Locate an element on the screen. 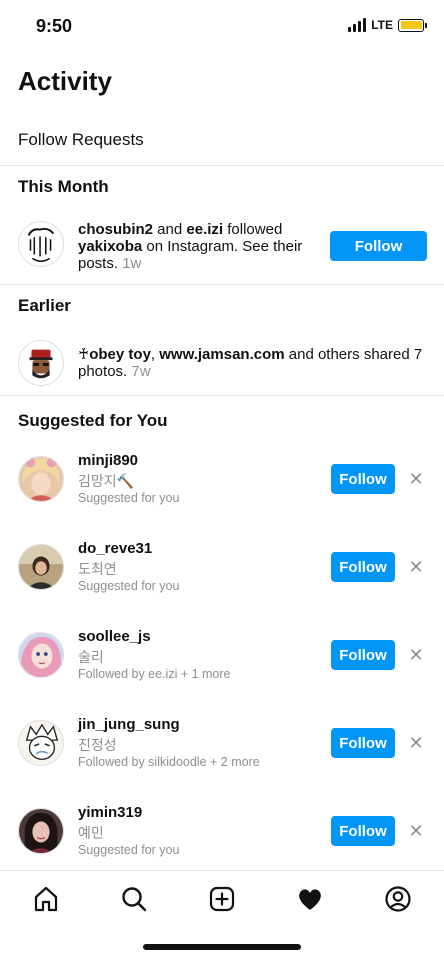  avatar-do_reve31 is located at coordinates (41, 567).